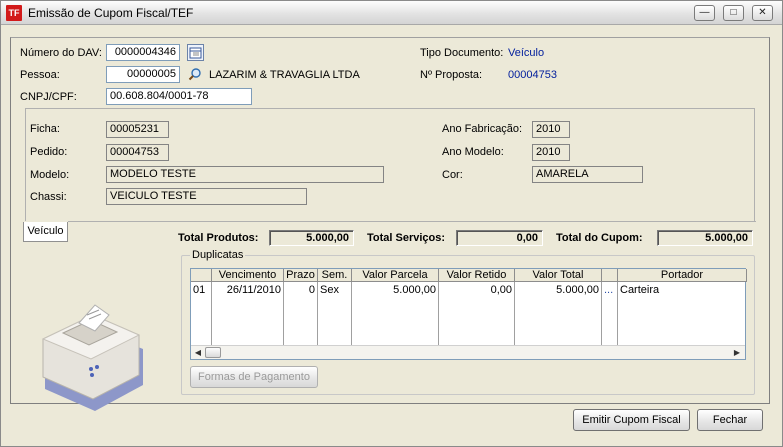 The image size is (783, 447). I want to click on cor-field: AMARELA, so click(587, 174).